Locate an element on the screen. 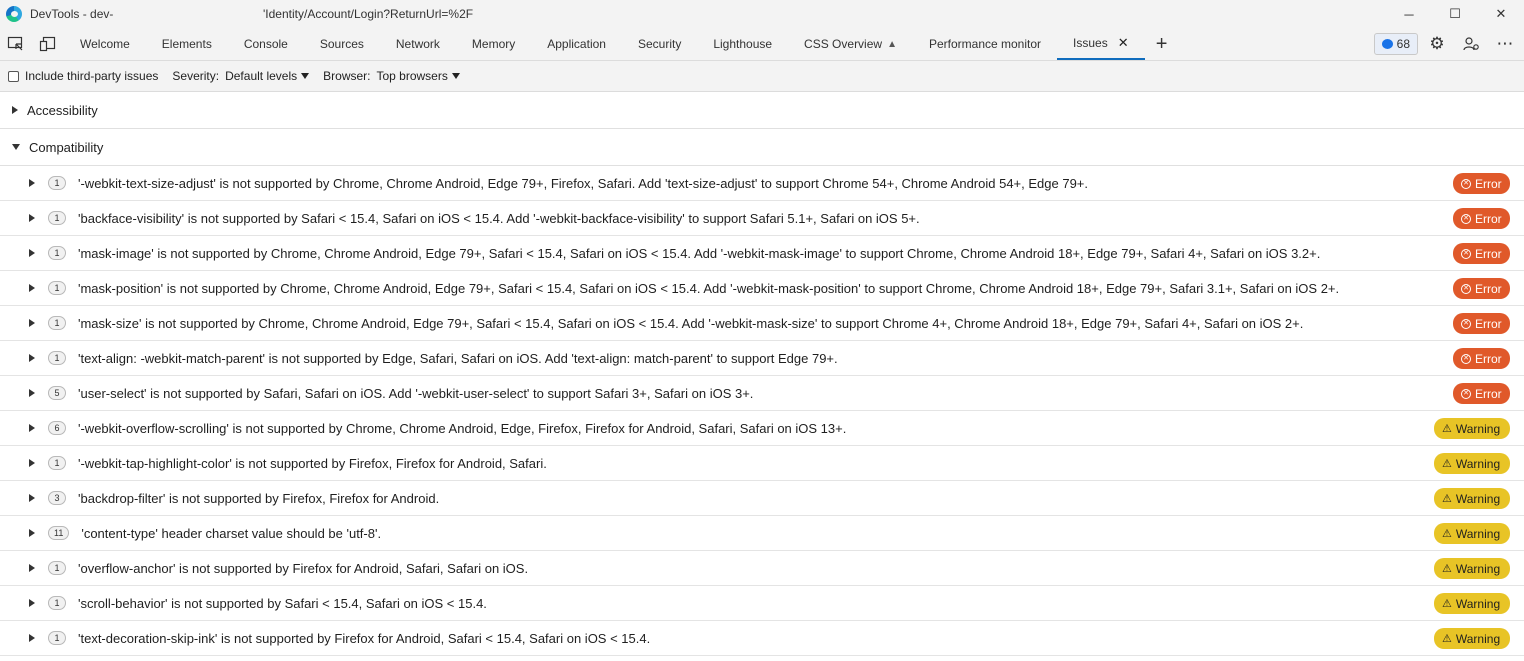 The width and height of the screenshot is (1524, 661). section-accessibility: Accessibility is located at coordinates (762, 110).